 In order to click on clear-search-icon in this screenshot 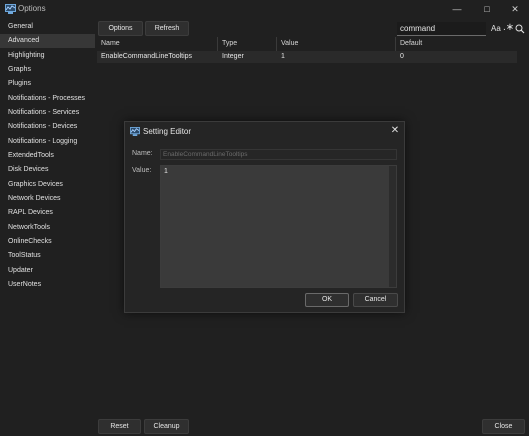, I will do `click(520, 29)`.